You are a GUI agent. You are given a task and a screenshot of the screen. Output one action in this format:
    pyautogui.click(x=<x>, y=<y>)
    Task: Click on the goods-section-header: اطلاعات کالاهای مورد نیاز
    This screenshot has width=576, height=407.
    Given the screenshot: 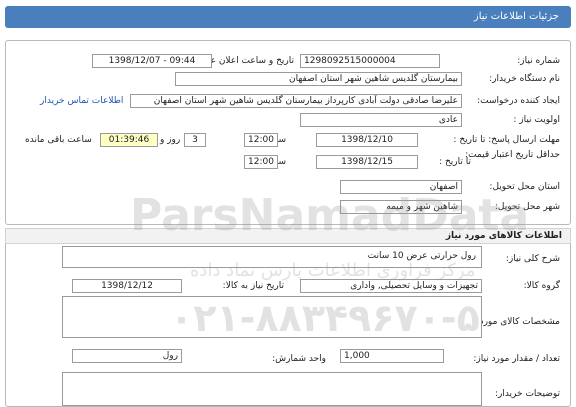 What is the action you would take?
    pyautogui.click(x=288, y=236)
    